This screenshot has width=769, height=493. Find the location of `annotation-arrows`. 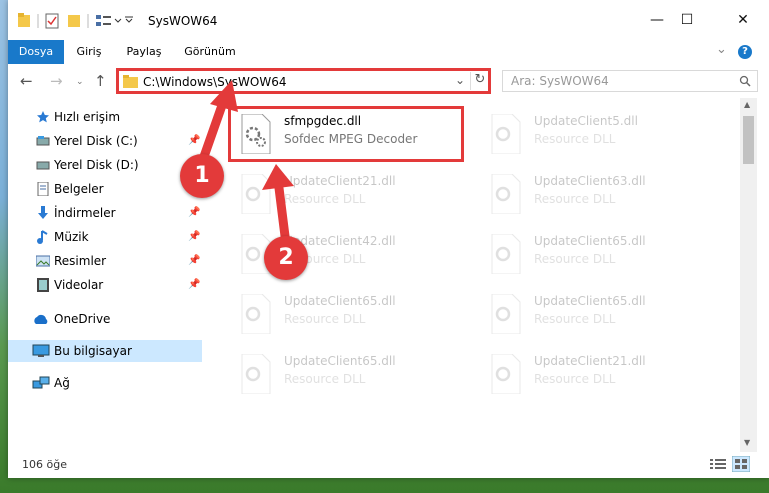

annotation-arrows is located at coordinates (244, 164).